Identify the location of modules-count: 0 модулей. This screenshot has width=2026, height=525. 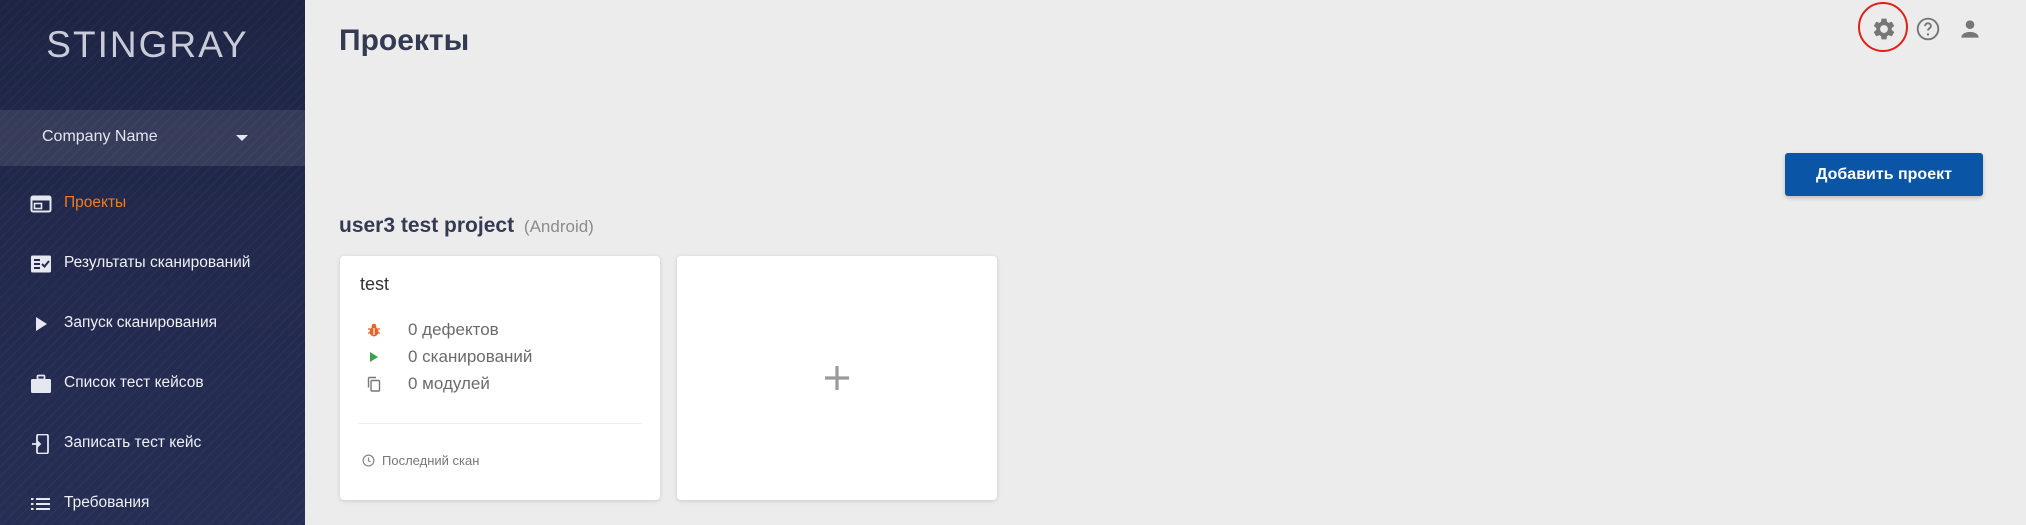
(449, 383).